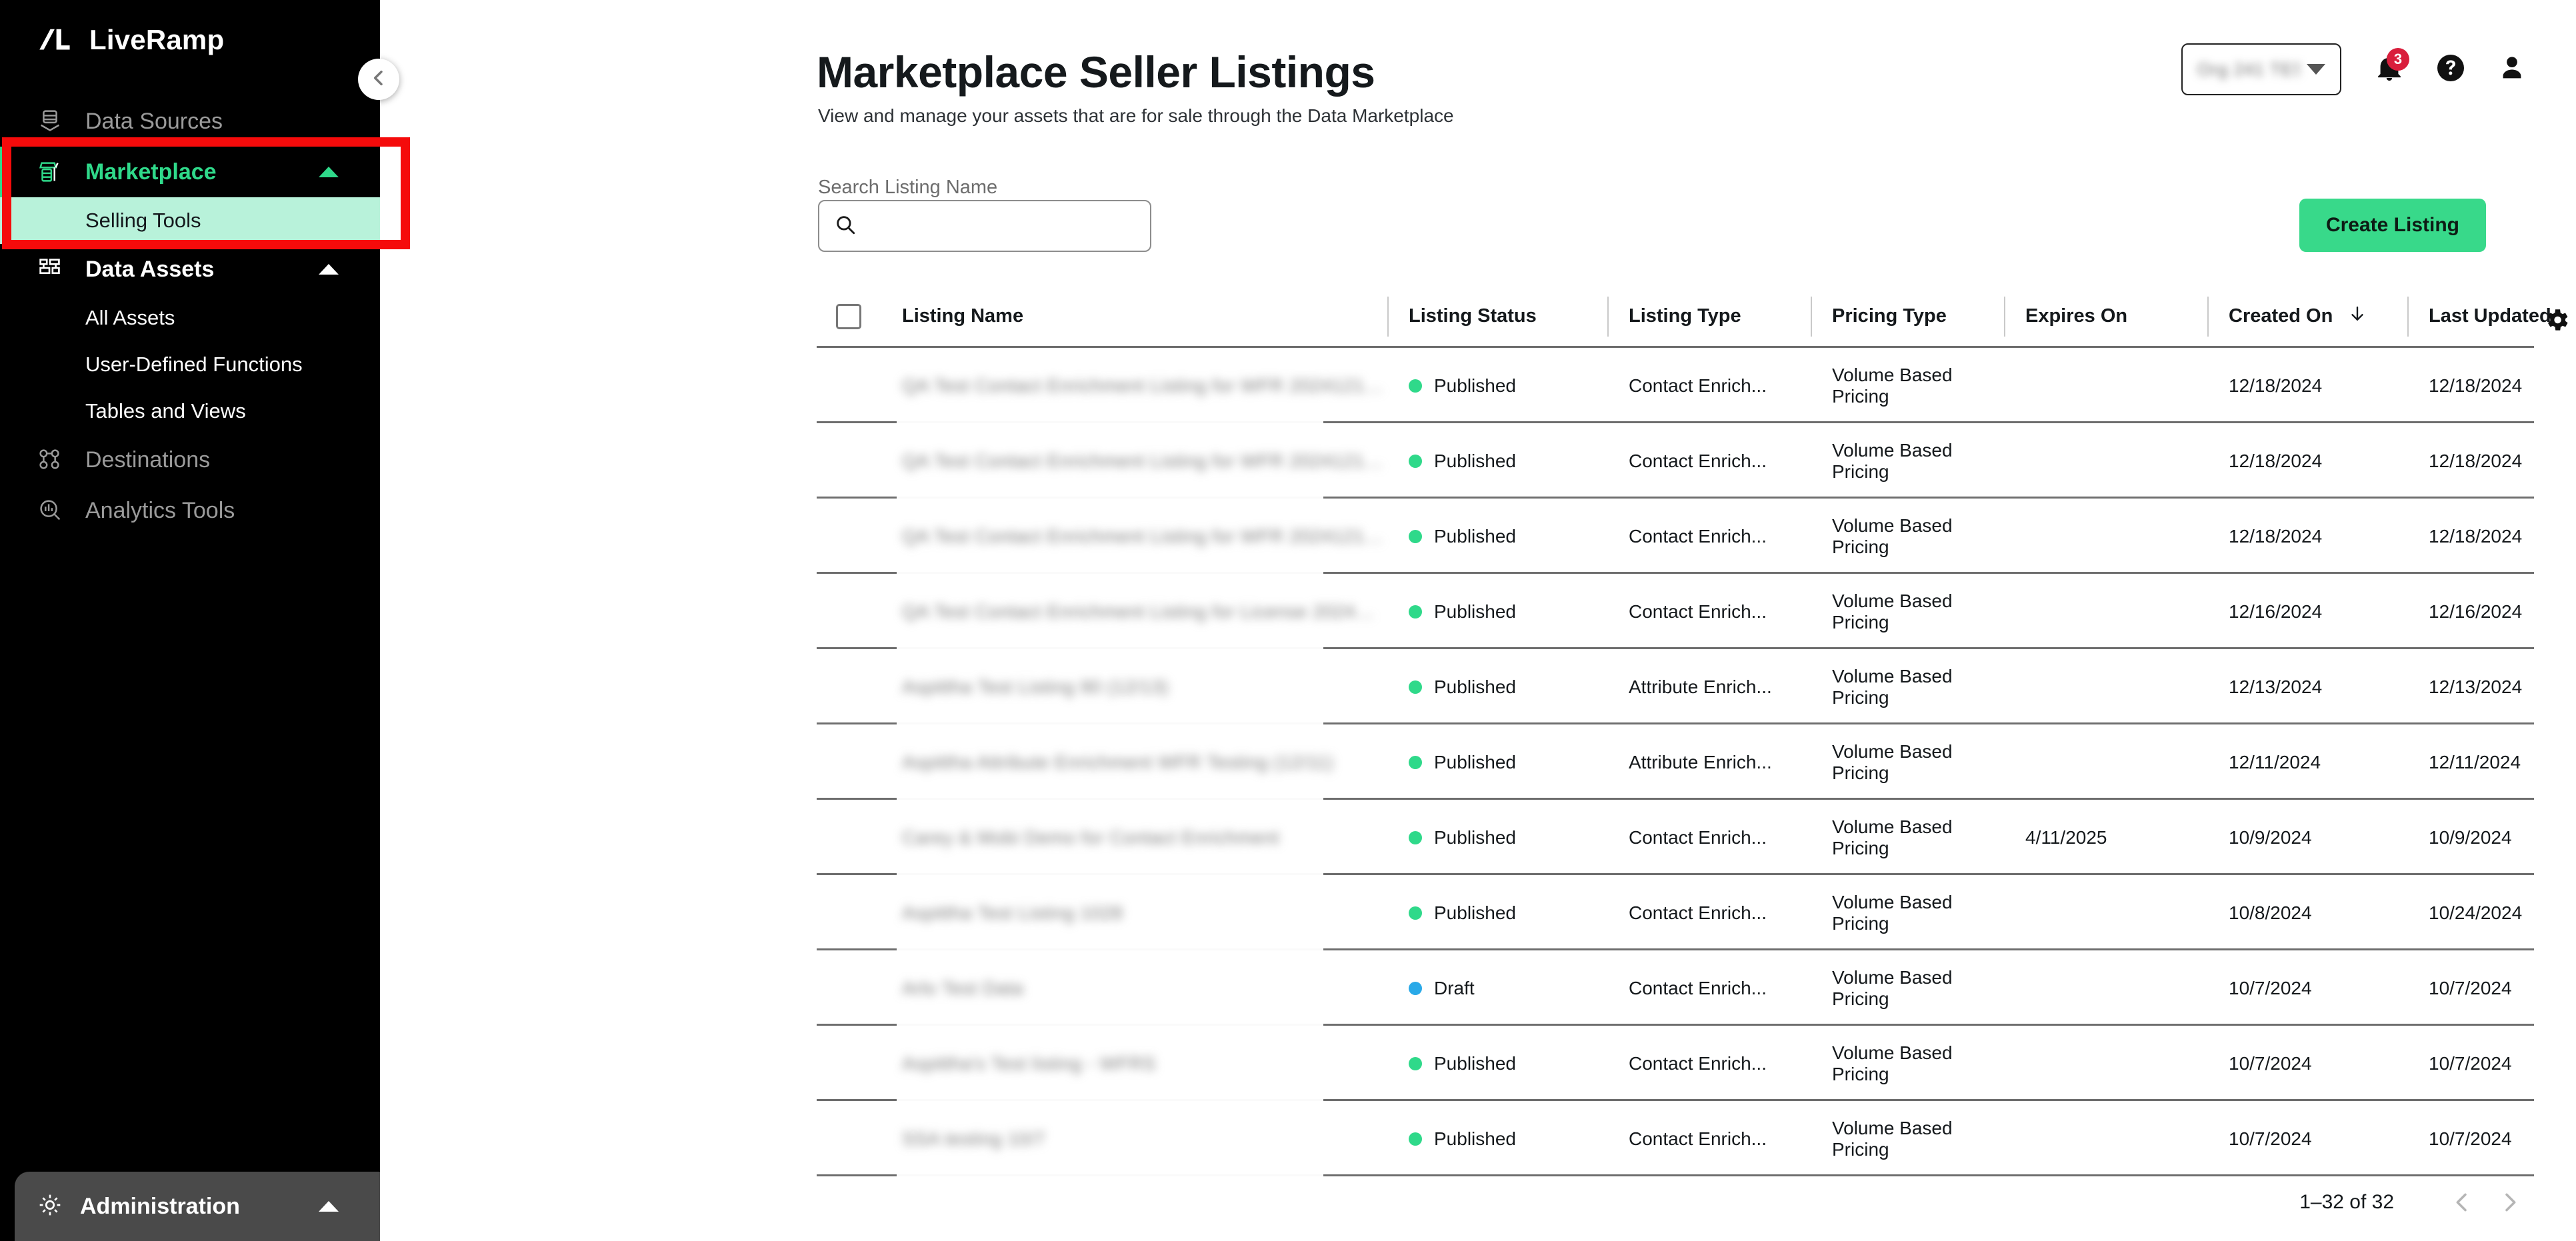 The height and width of the screenshot is (1241, 2576). Describe the element at coordinates (190, 40) in the screenshot. I see `brand-logo: LiveRamp` at that location.